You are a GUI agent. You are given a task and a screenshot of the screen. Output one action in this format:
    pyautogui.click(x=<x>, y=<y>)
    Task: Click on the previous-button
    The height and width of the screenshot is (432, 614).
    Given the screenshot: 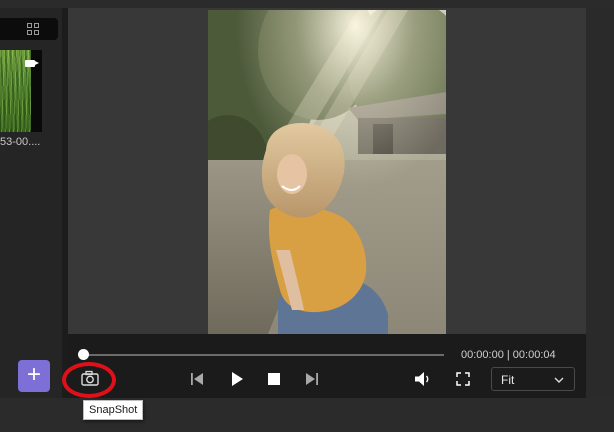 What is the action you would take?
    pyautogui.click(x=197, y=379)
    